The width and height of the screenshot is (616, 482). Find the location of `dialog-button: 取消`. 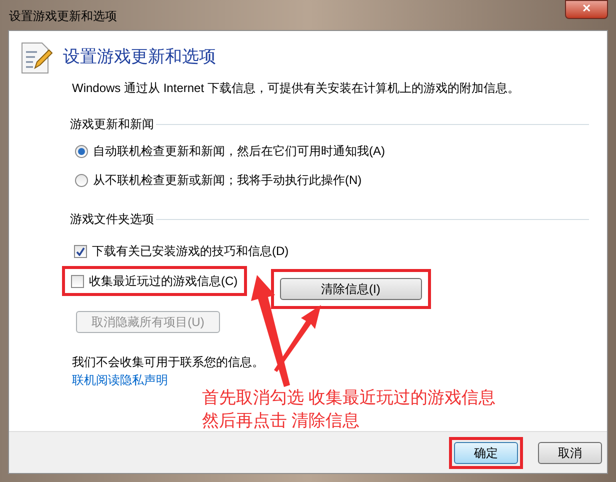

dialog-button: 取消 is located at coordinates (570, 453).